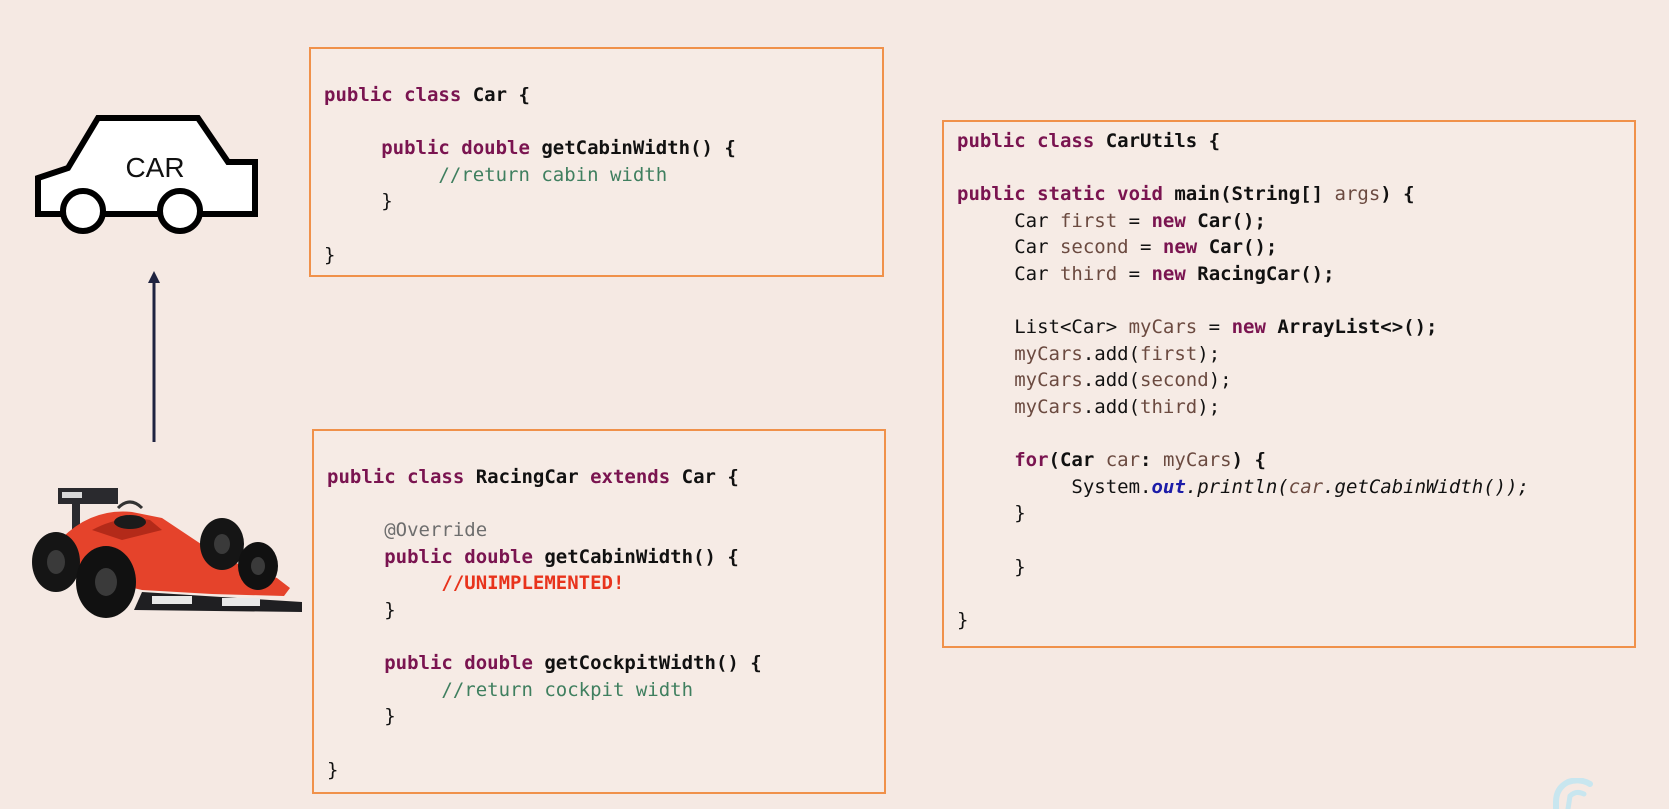 Image resolution: width=1669 pixels, height=809 pixels. Describe the element at coordinates (1163, 141) in the screenshot. I see `code-token: CarUtils {` at that location.